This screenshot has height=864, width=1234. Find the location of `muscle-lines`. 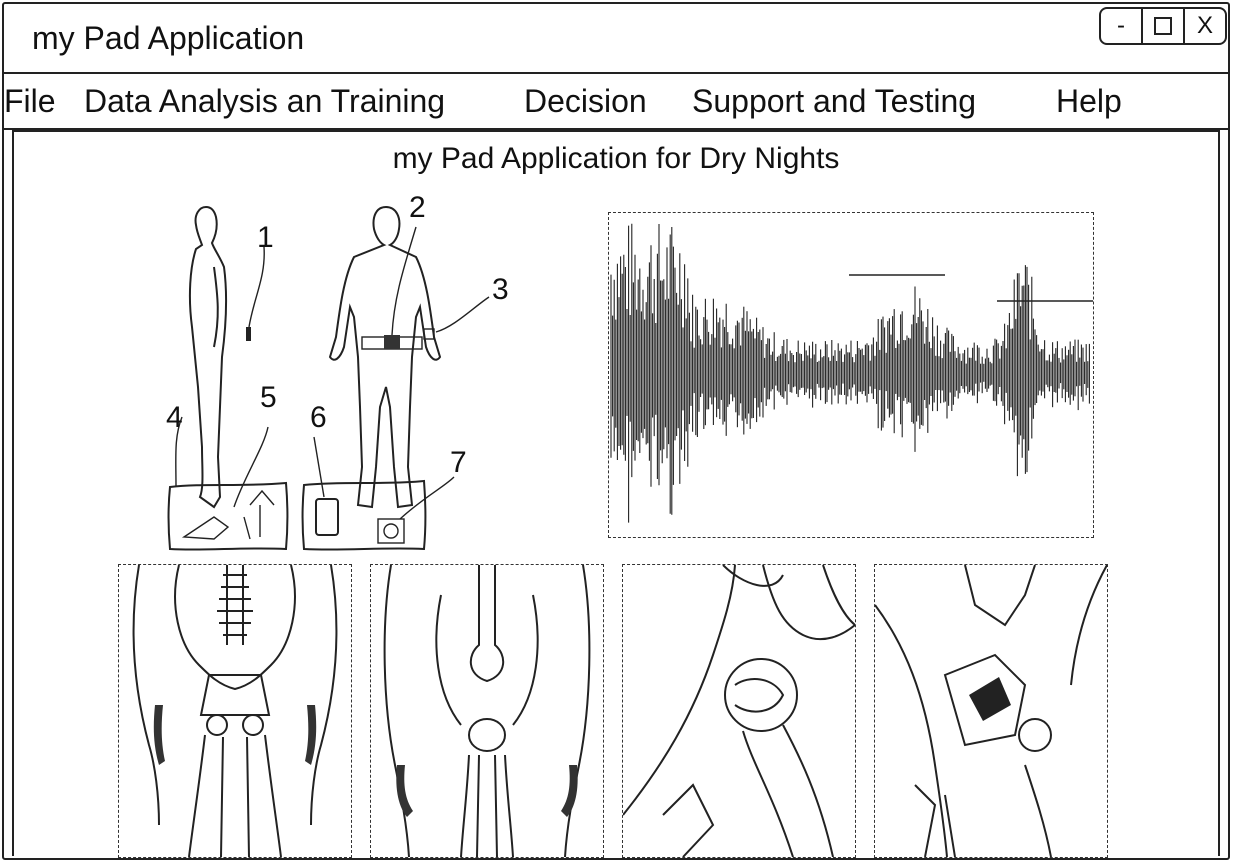

muscle-lines is located at coordinates (487, 660).